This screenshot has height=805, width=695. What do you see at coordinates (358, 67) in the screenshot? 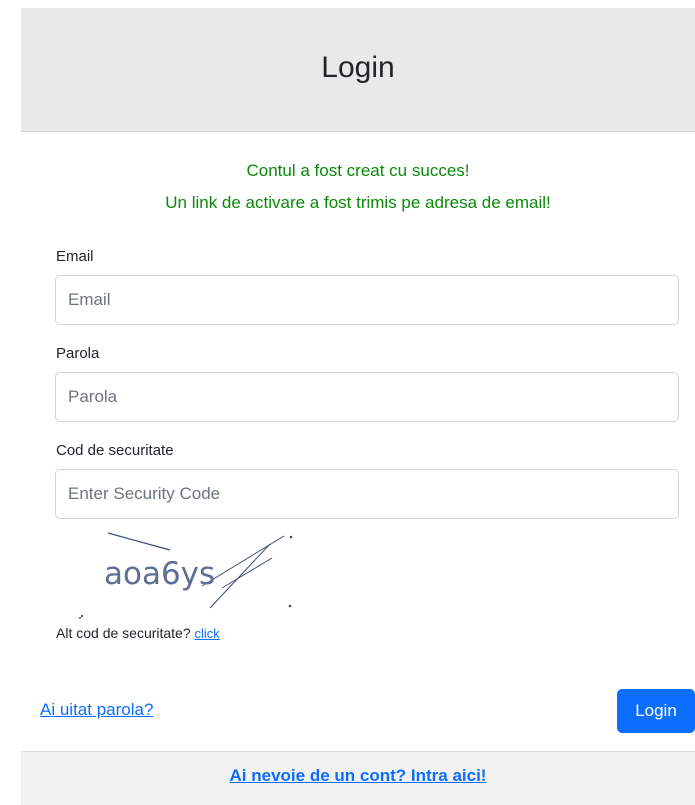
I see `page-title: Login` at bounding box center [358, 67].